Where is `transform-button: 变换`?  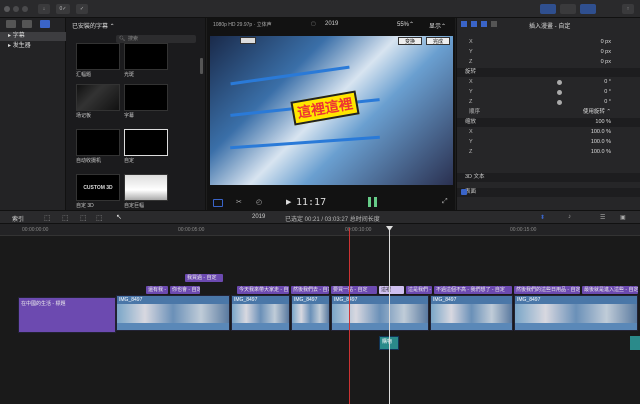
transform-button: 变换 is located at coordinates (410, 41).